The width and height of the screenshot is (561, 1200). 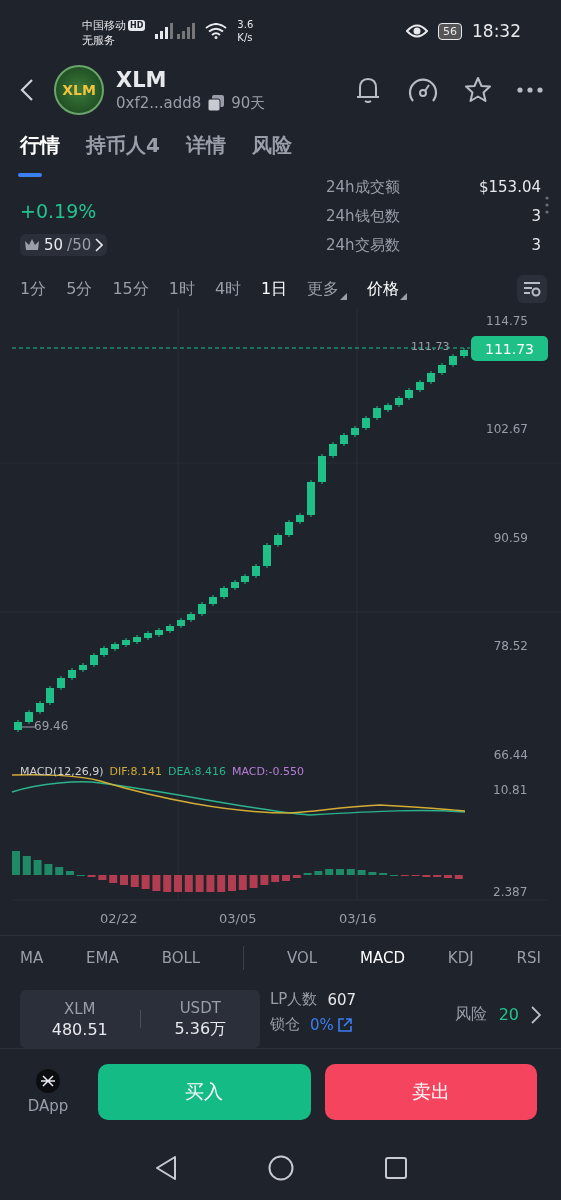 I want to click on chevron-right-icon, so click(x=536, y=1014).